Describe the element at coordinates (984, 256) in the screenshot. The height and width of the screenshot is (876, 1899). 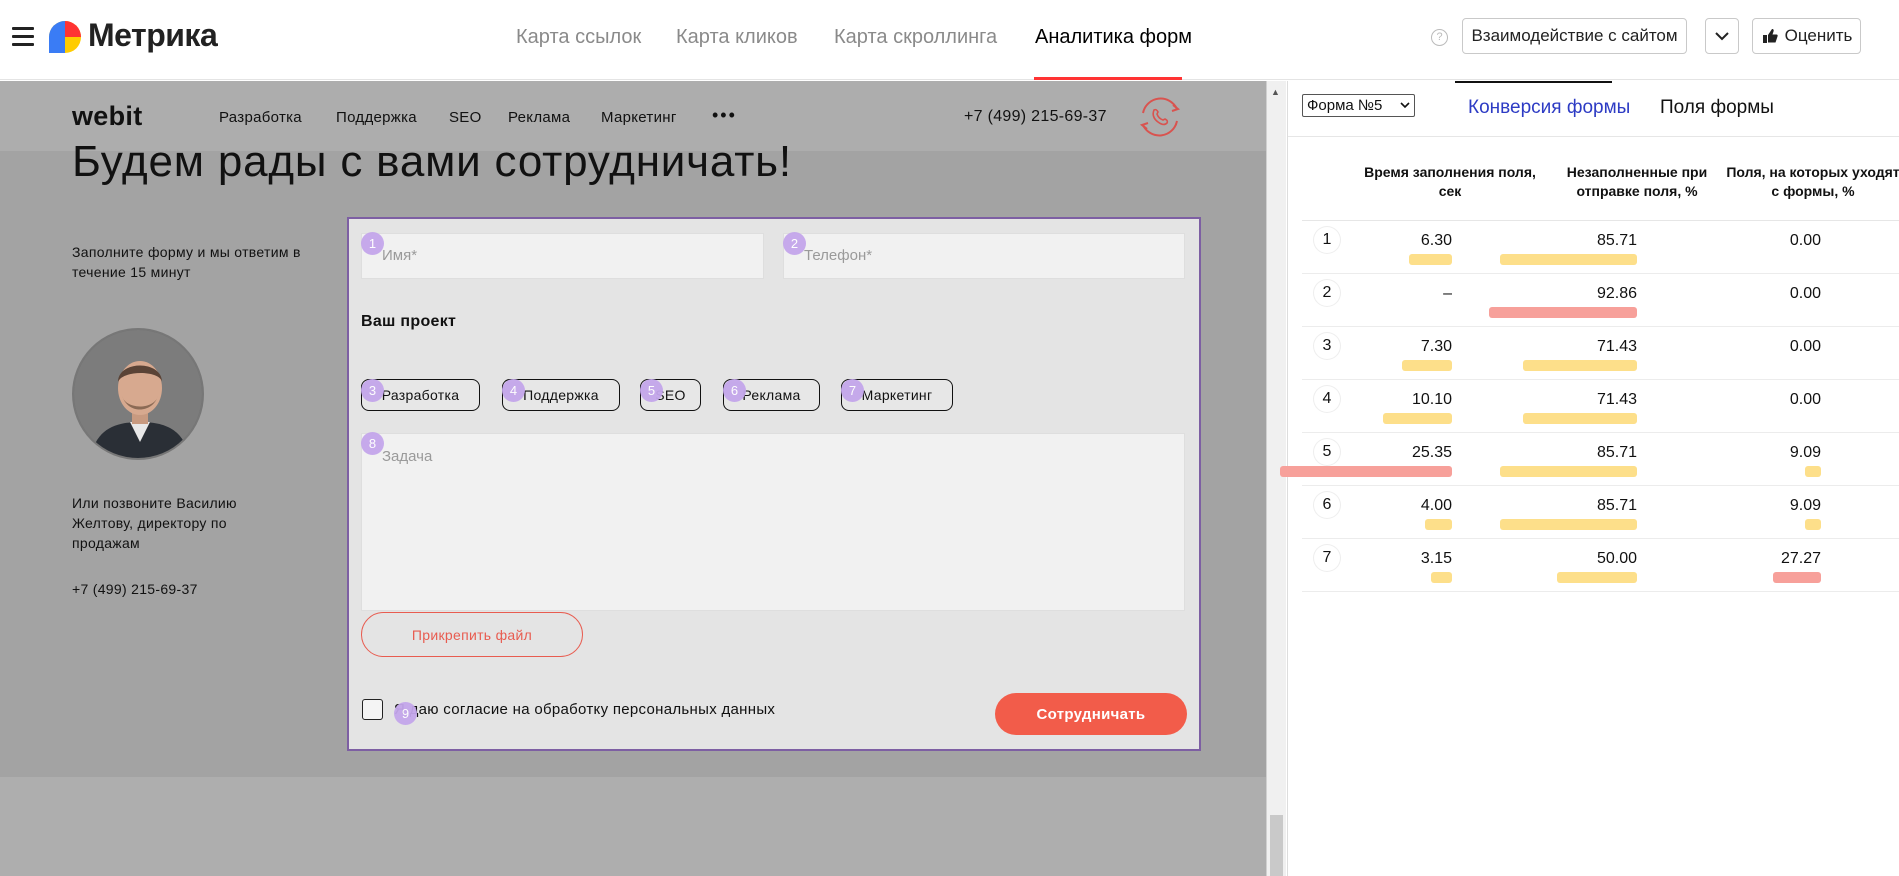
I see `phone-input: Телефон*` at that location.